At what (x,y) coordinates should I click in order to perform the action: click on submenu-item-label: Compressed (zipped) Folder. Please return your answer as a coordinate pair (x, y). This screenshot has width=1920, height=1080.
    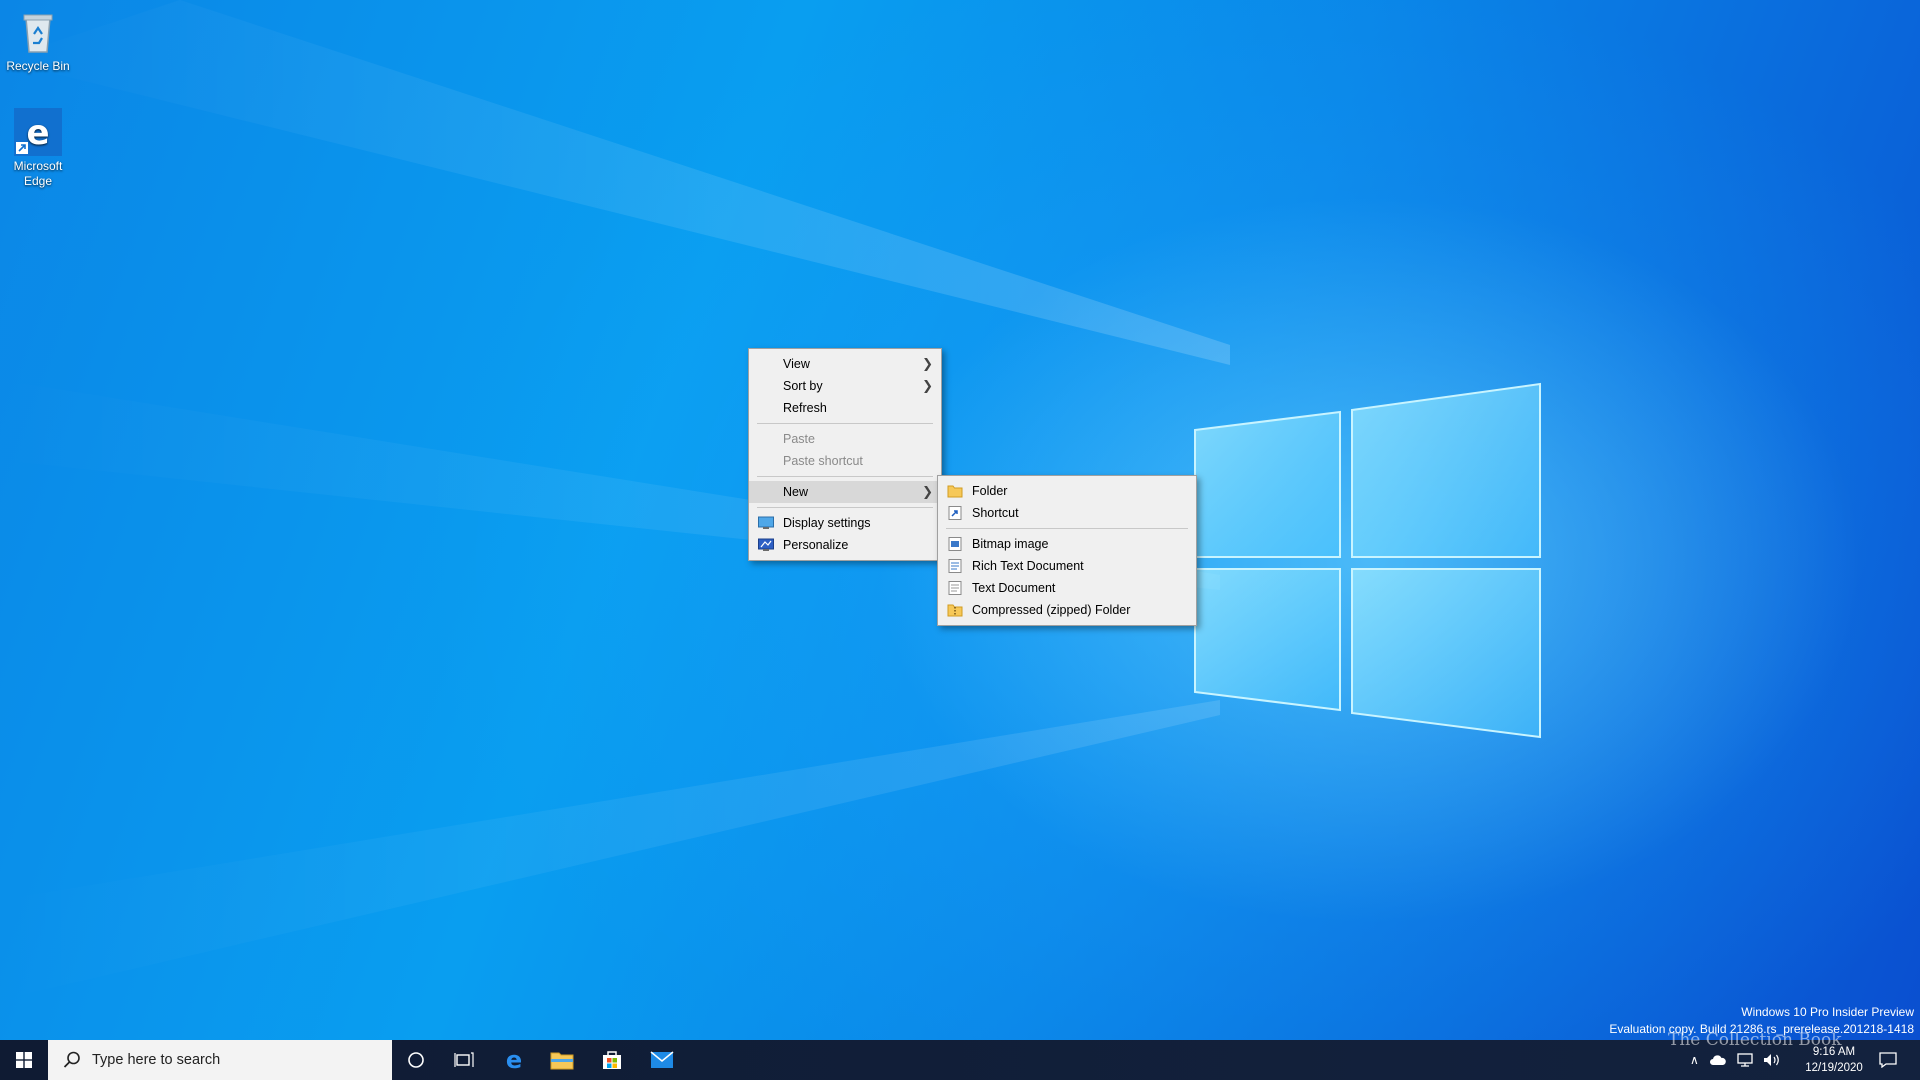
    Looking at the image, I should click on (1051, 610).